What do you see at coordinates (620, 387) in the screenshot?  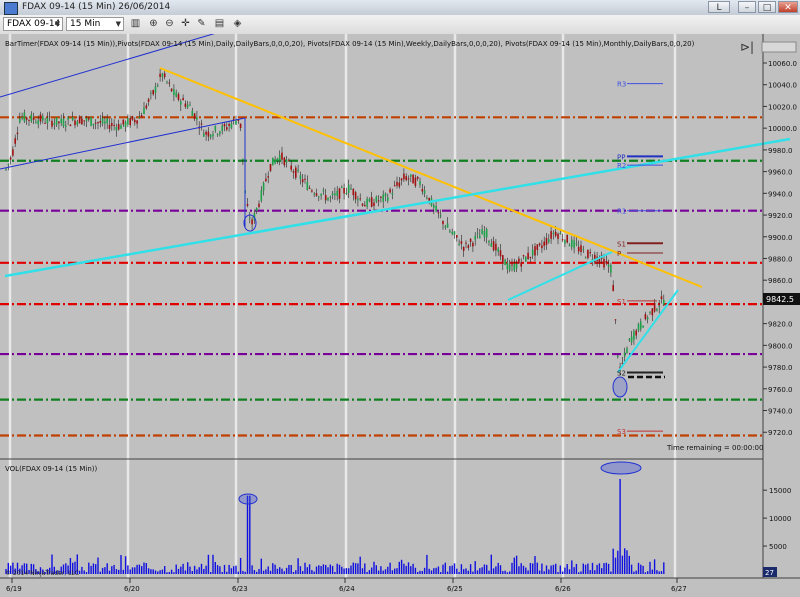 I see `highlight-ellipse` at bounding box center [620, 387].